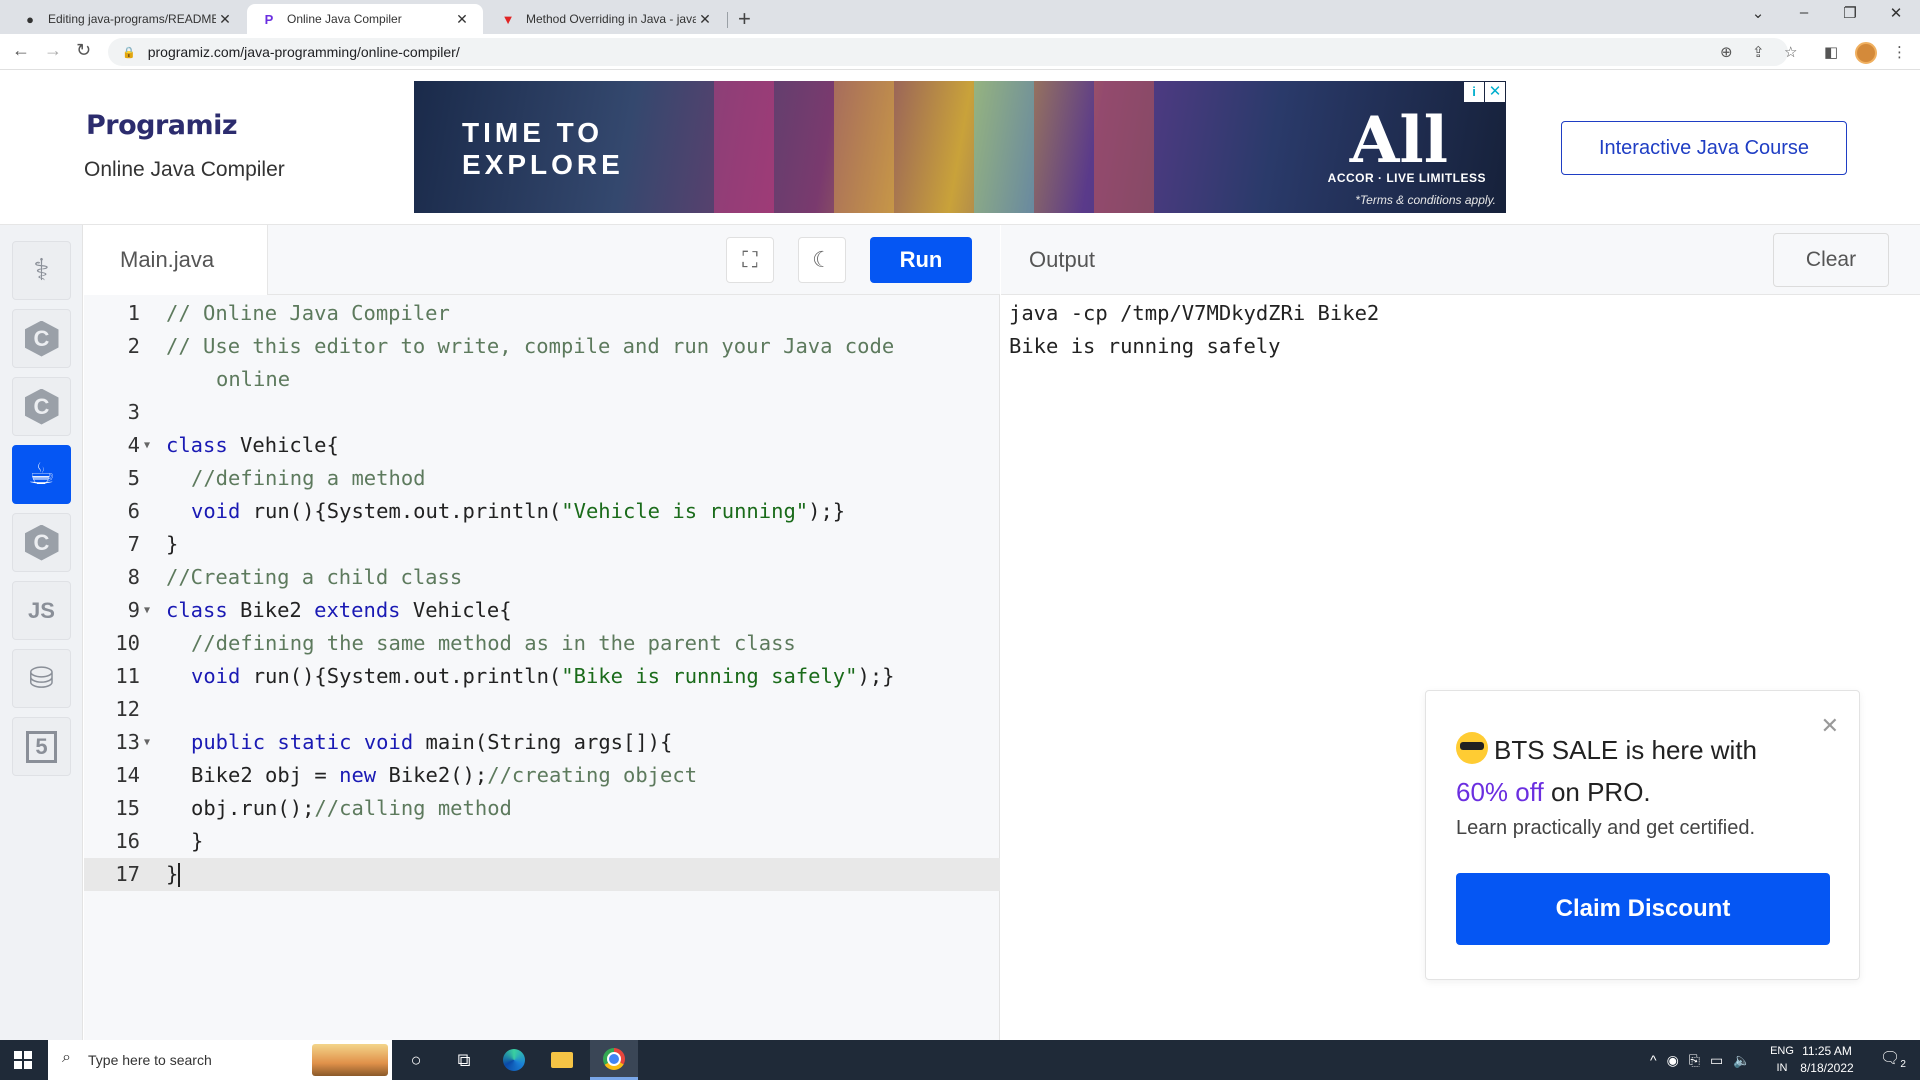  I want to click on search-icon: ⌕, so click(66, 1057).